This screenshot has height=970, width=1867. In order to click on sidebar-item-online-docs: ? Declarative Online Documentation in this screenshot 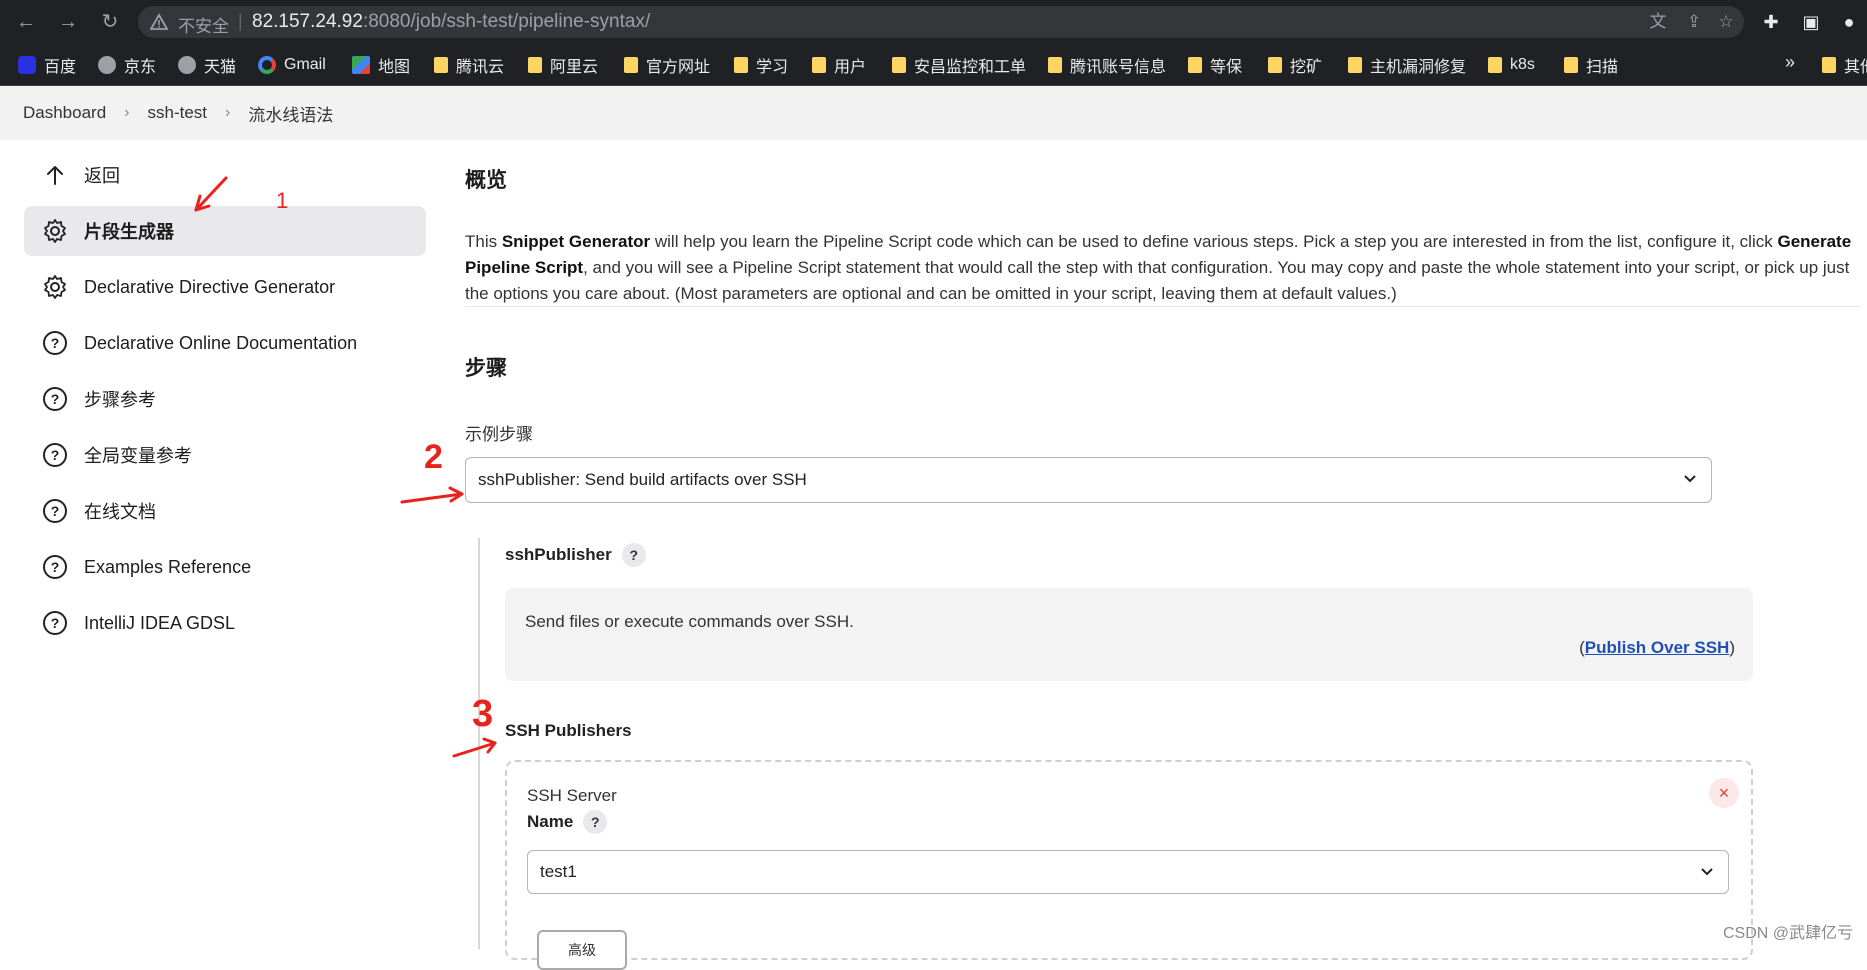, I will do `click(225, 343)`.